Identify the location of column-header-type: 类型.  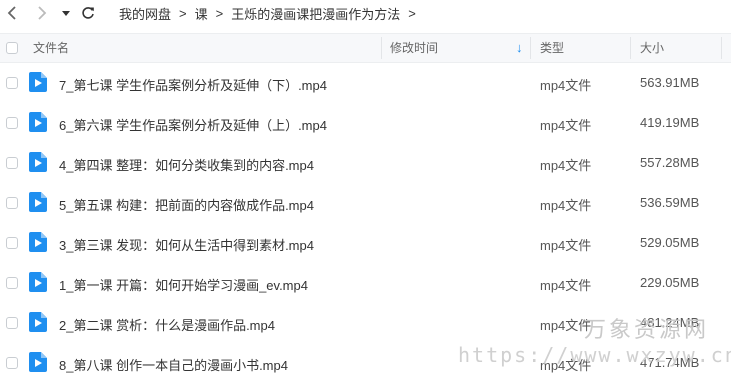
(552, 48).